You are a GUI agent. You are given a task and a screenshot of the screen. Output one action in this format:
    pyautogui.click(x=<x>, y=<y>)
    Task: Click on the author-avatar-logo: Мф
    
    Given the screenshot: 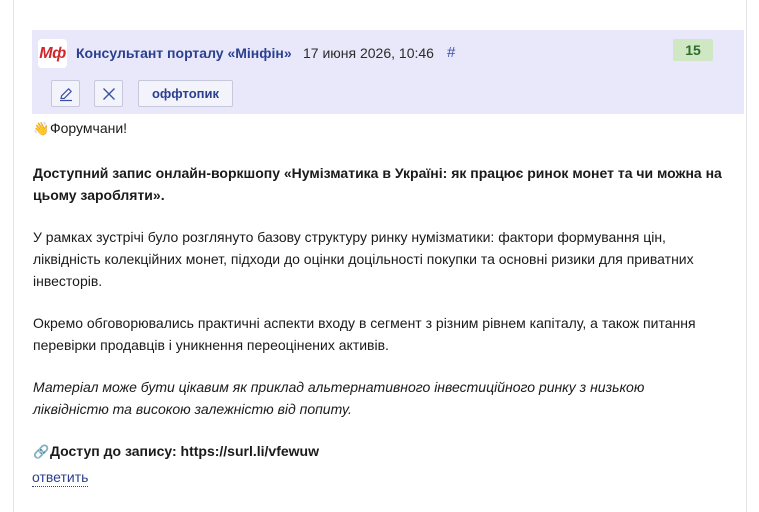 What is the action you would take?
    pyautogui.click(x=52, y=53)
    